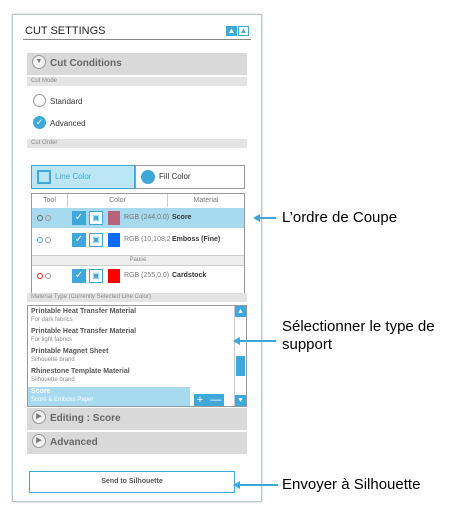 The height and width of the screenshot is (509, 461). What do you see at coordinates (109, 396) in the screenshot?
I see `list-item-selected: Score Score & Emboss Paper` at bounding box center [109, 396].